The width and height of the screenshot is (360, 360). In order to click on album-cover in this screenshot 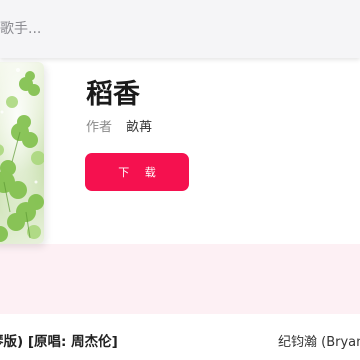, I will do `click(22, 153)`.